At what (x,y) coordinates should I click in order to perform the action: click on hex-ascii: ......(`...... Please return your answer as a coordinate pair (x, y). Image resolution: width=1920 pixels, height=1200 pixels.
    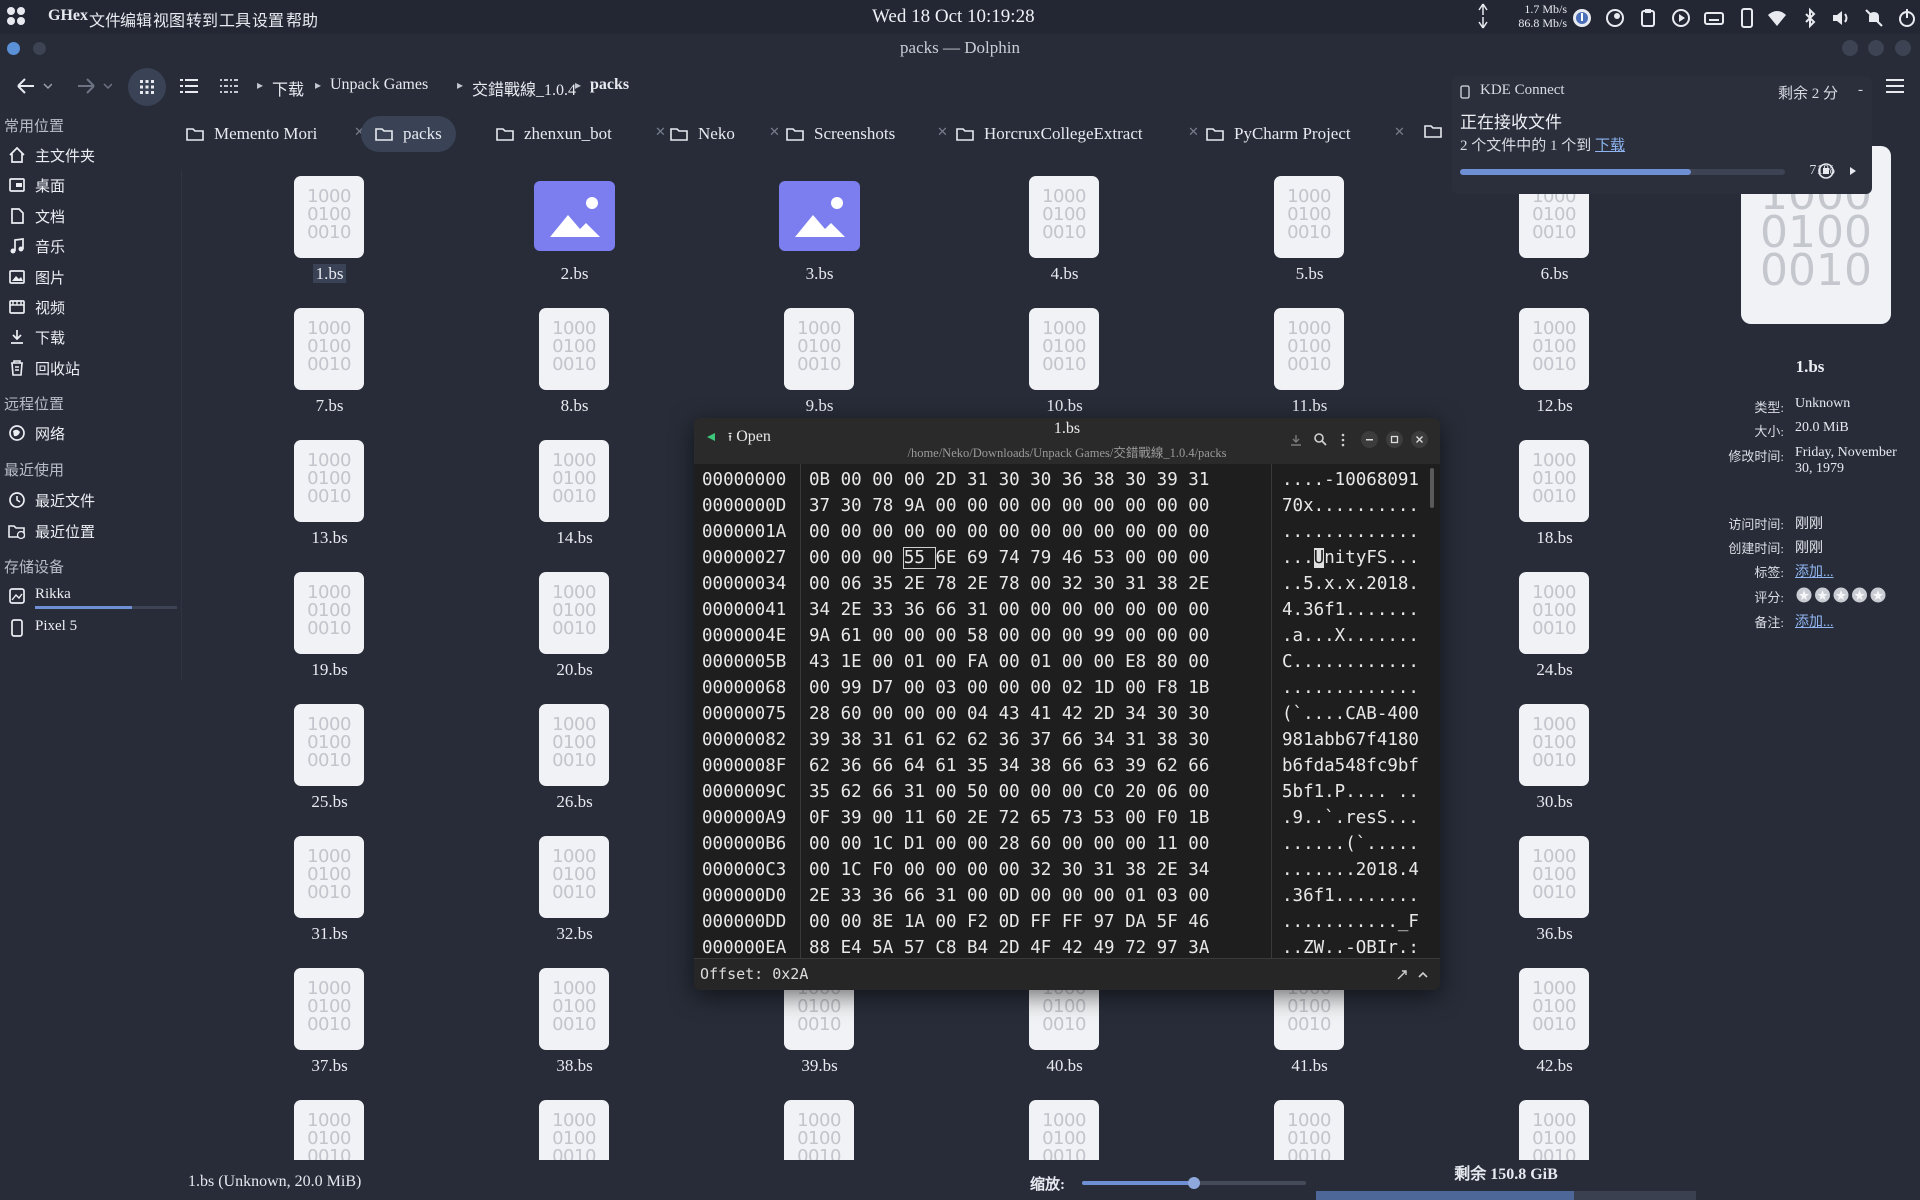
    Looking at the image, I should click on (1350, 844).